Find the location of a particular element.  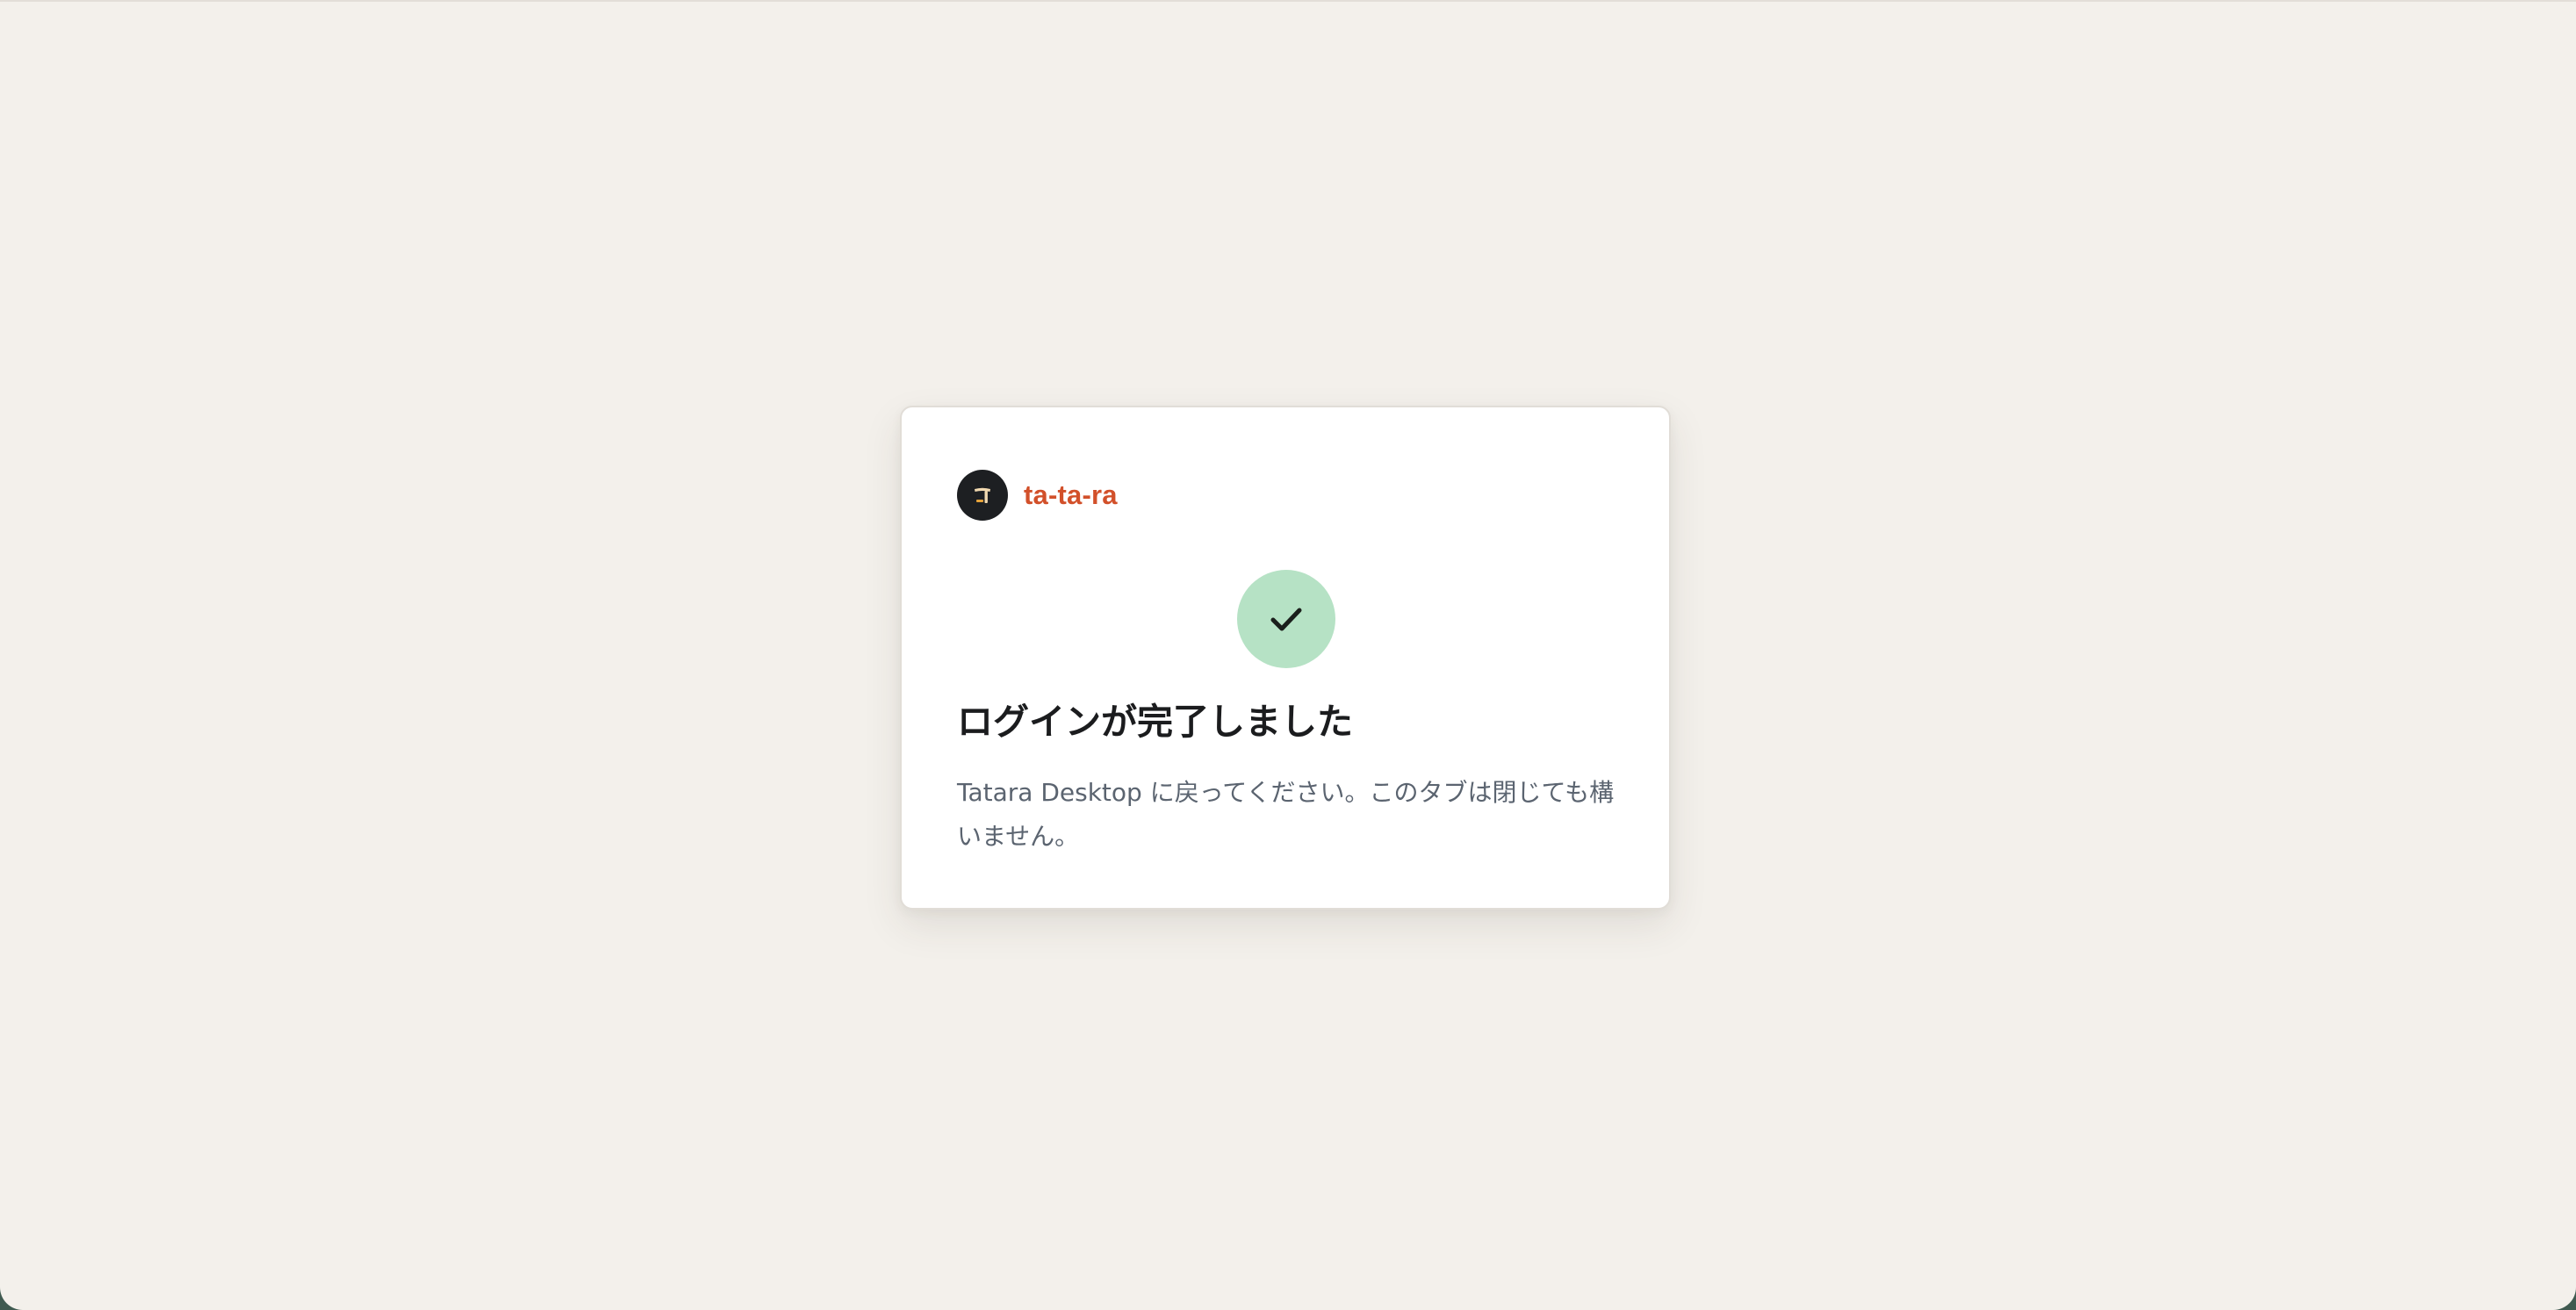

brand-name: ta-ta-ra is located at coordinates (1071, 495).